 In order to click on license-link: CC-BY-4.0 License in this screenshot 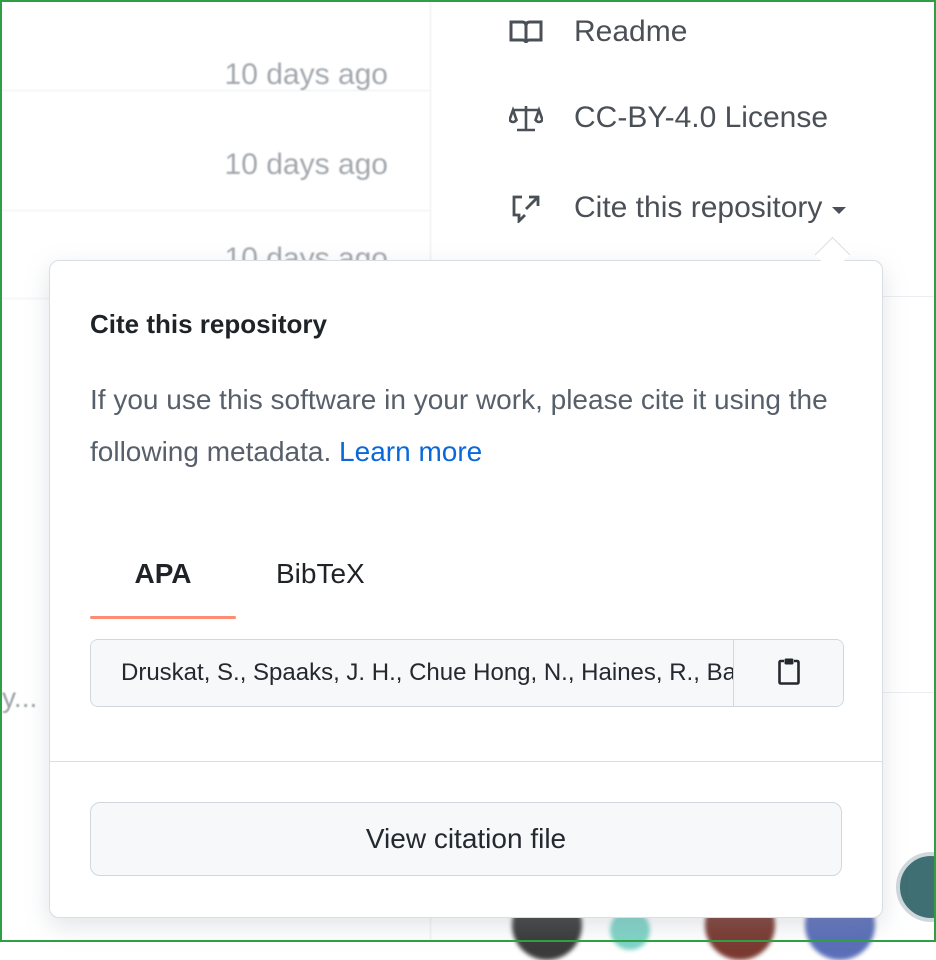, I will do `click(667, 118)`.